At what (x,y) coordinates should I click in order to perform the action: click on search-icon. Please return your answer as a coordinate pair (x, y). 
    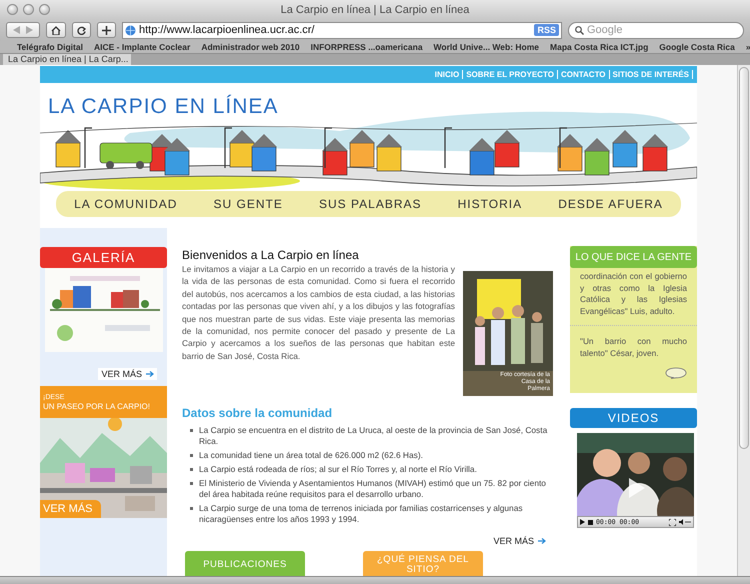
    Looking at the image, I should click on (579, 30).